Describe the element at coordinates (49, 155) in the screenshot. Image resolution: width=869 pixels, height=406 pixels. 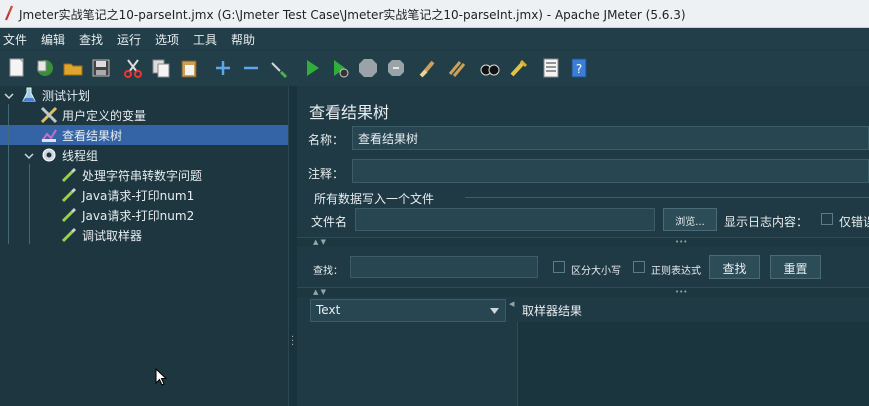
I see `gear-icon` at that location.